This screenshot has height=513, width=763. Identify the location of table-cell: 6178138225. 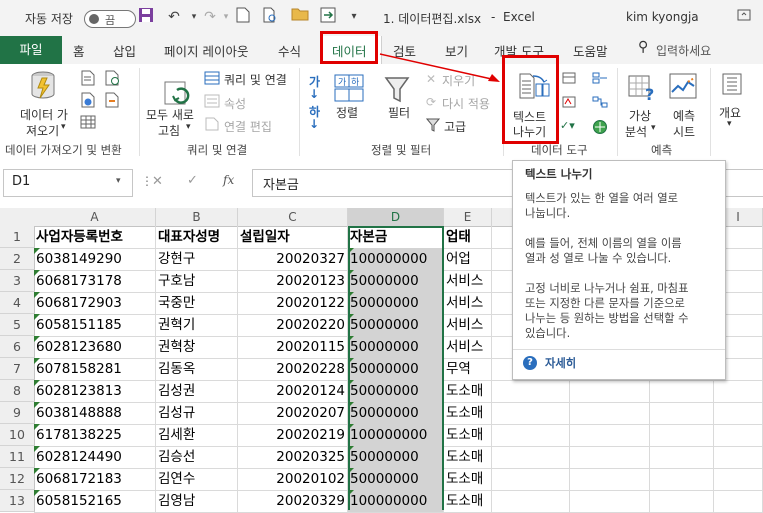
(95, 435).